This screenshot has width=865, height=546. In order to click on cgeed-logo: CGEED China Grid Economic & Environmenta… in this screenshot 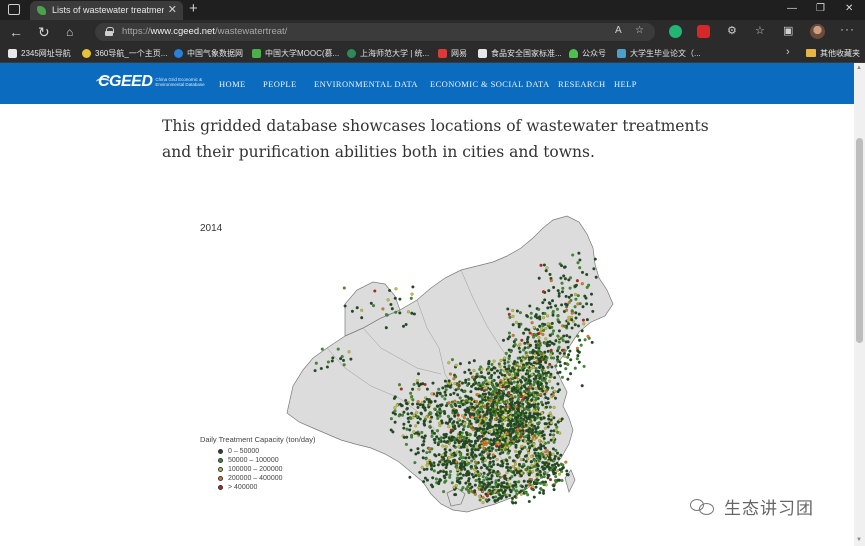, I will do `click(150, 82)`.